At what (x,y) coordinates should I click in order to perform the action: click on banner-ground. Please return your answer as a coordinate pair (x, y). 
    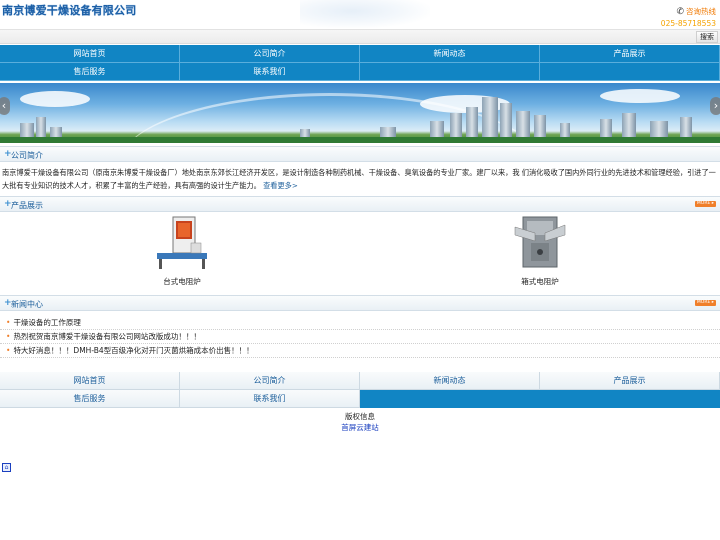
    Looking at the image, I should click on (360, 140).